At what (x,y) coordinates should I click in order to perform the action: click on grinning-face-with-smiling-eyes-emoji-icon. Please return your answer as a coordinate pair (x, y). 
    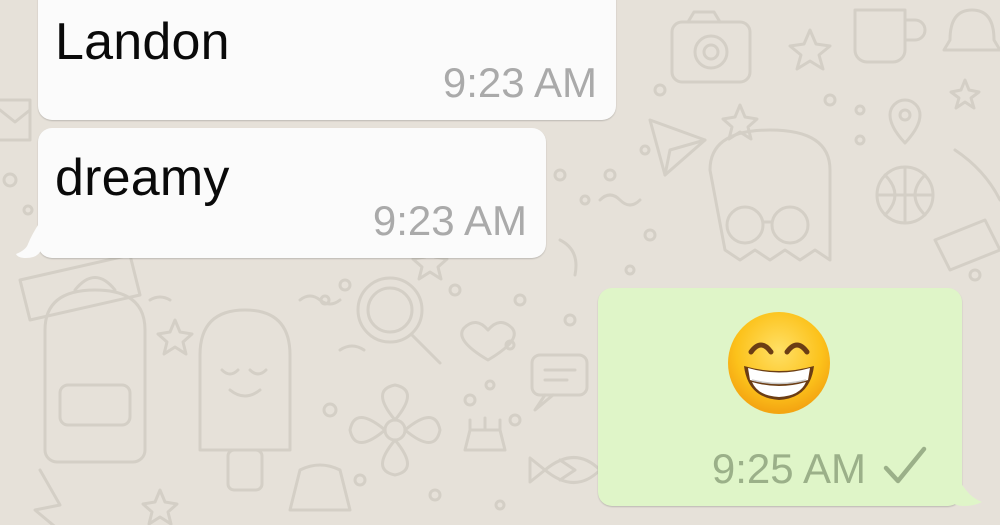
    Looking at the image, I should click on (779, 363).